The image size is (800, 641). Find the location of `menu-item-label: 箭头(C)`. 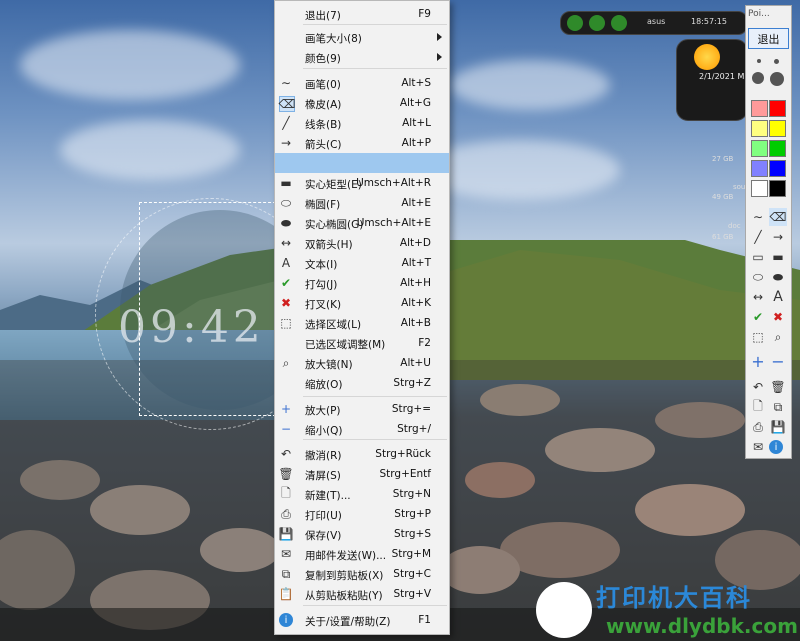

menu-item-label: 箭头(C) is located at coordinates (323, 145).